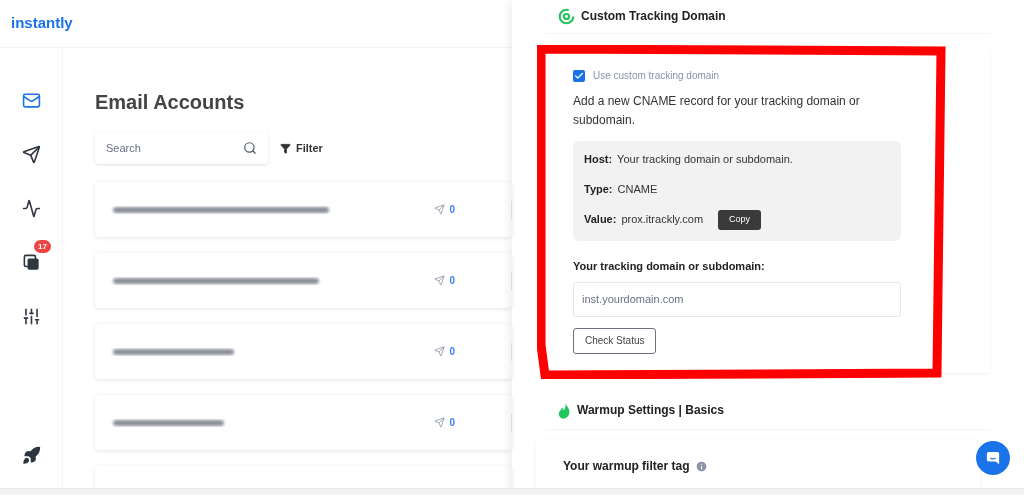 The height and width of the screenshot is (495, 1024). I want to click on filter-button: Filter, so click(301, 148).